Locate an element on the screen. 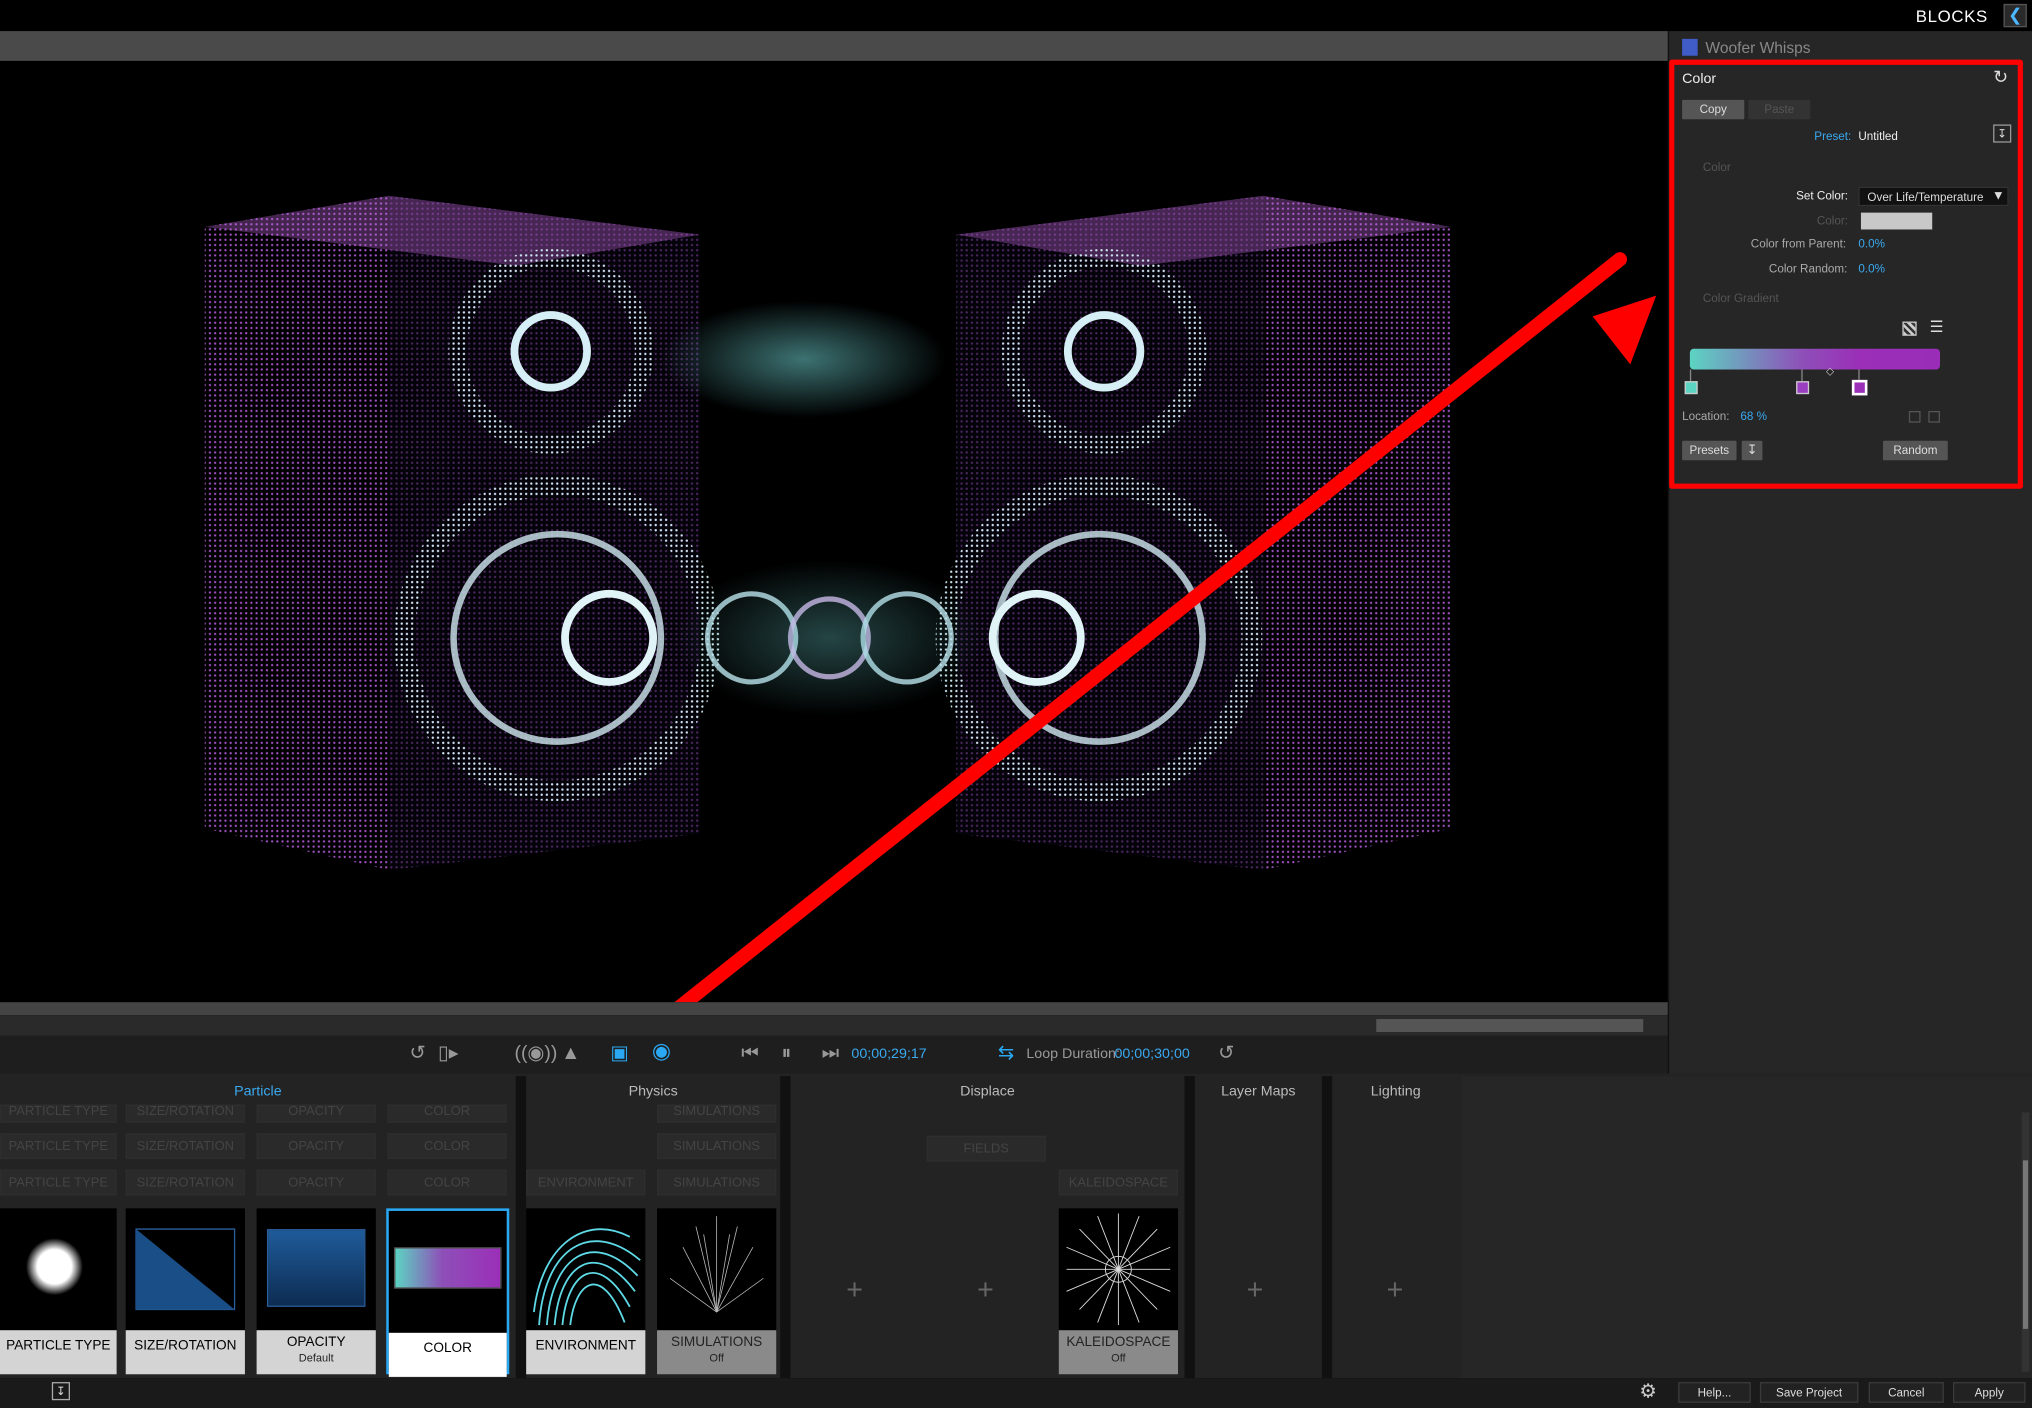  gear-icon: ⚙ is located at coordinates (1647, 1391).